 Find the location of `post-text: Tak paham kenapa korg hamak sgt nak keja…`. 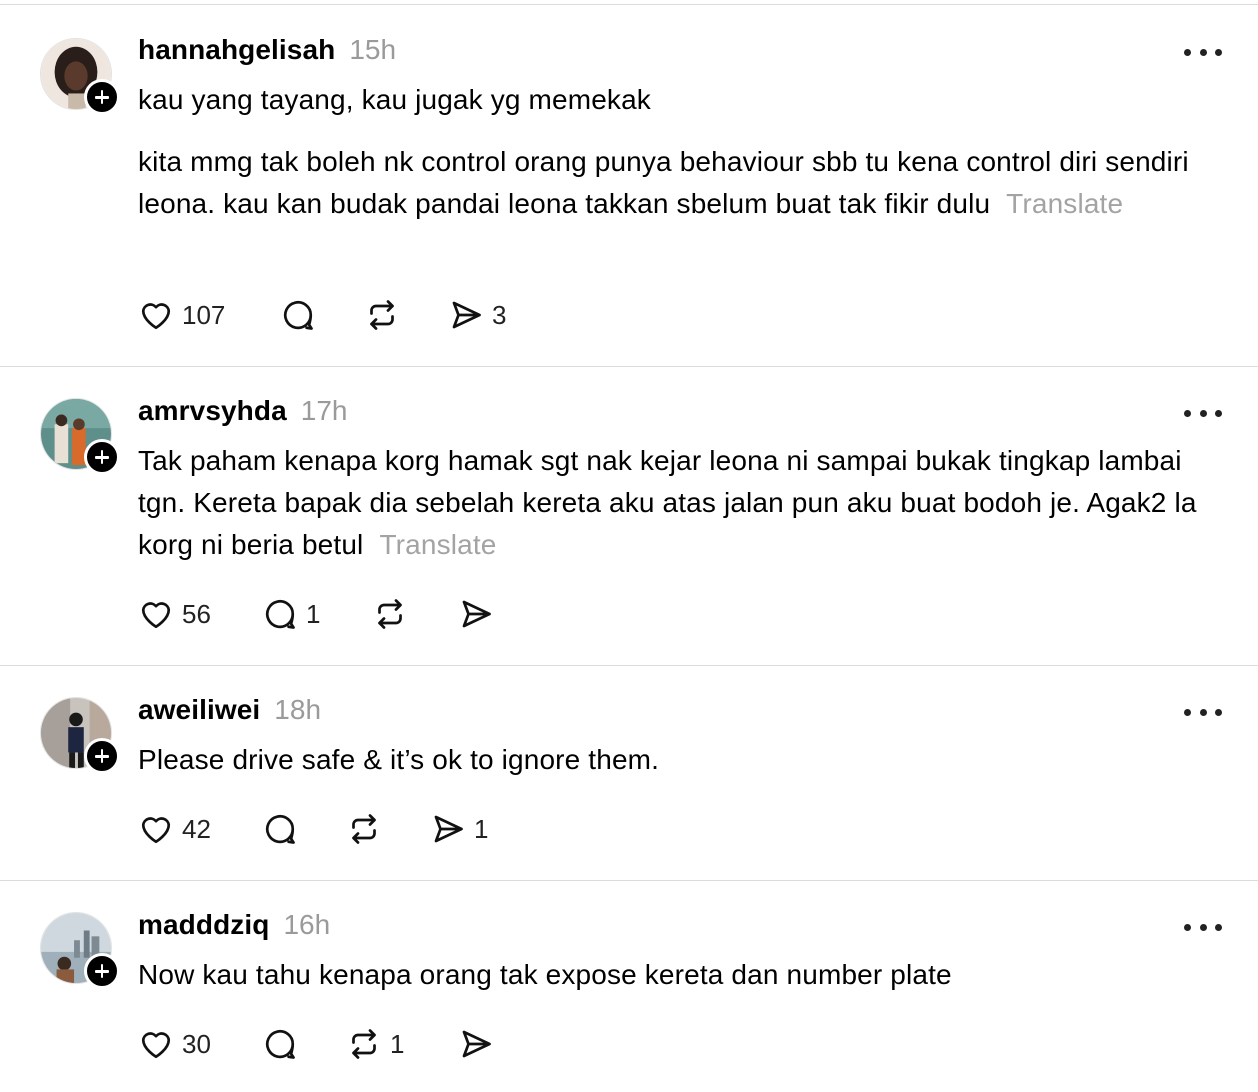

post-text: Tak paham kenapa korg hamak sgt nak keja… is located at coordinates (683, 503).